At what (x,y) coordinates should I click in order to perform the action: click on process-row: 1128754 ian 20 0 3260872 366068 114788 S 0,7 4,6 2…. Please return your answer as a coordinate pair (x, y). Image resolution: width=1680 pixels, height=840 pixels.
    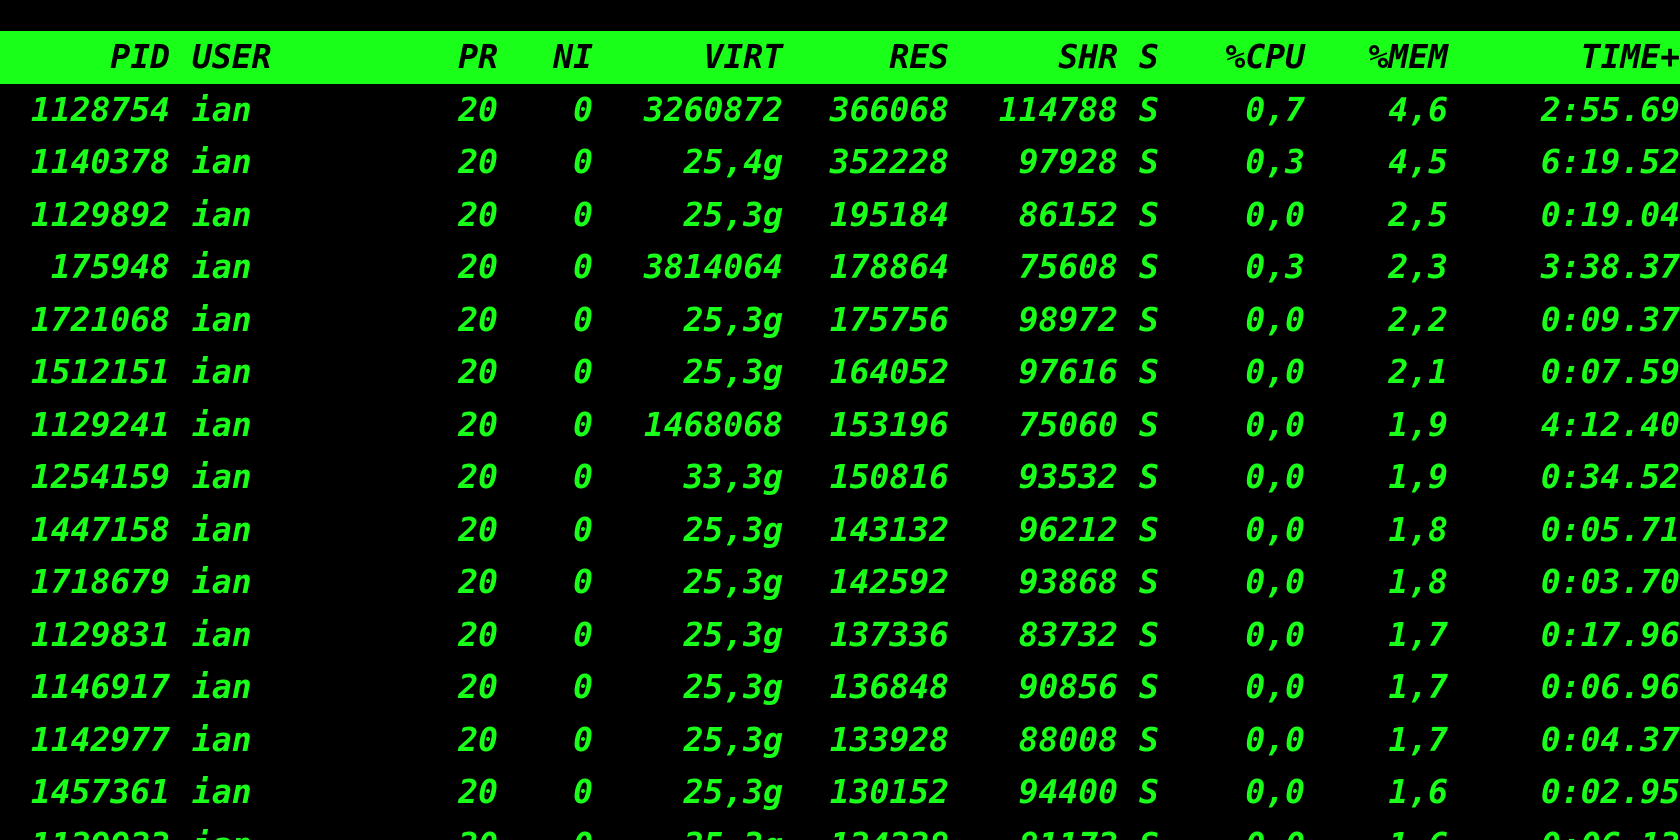
    Looking at the image, I should click on (840, 110).